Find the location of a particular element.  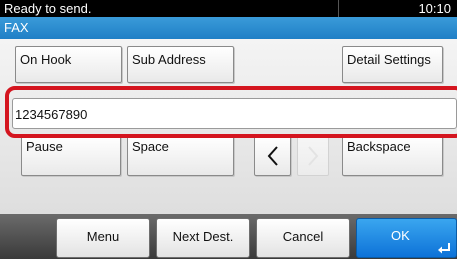

ok-button: OK is located at coordinates (406, 238).